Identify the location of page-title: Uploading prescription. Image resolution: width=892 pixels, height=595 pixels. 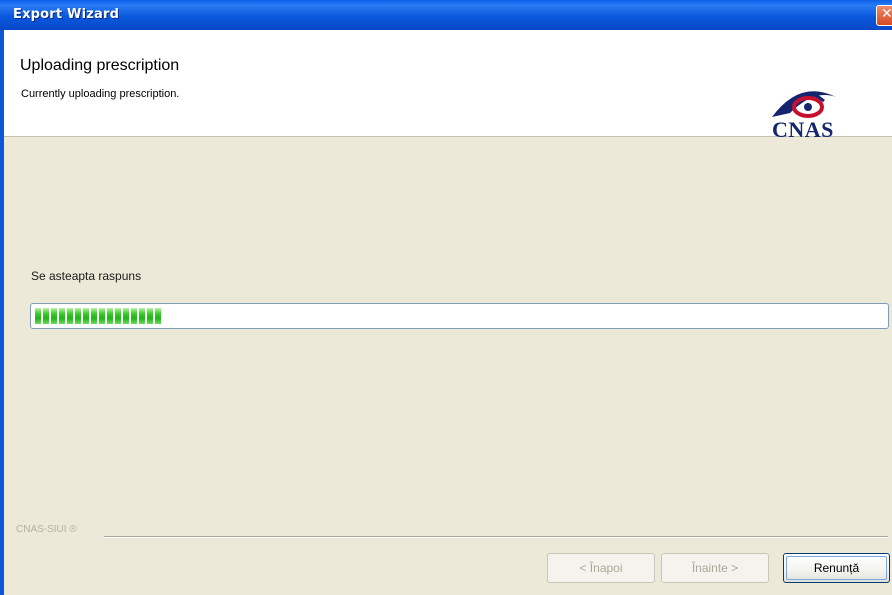
(100, 65).